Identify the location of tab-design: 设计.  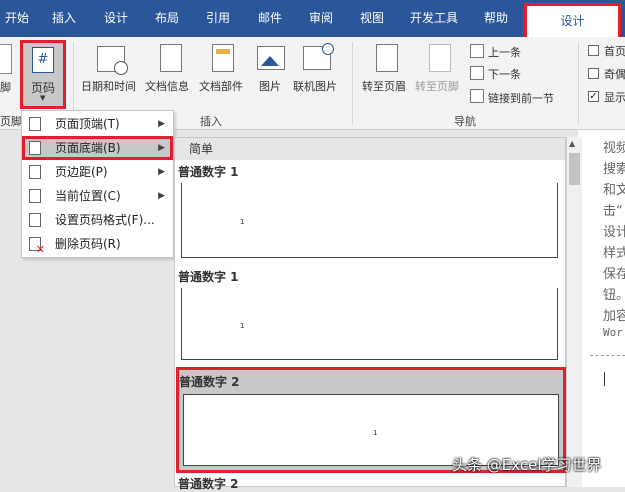
(116, 18).